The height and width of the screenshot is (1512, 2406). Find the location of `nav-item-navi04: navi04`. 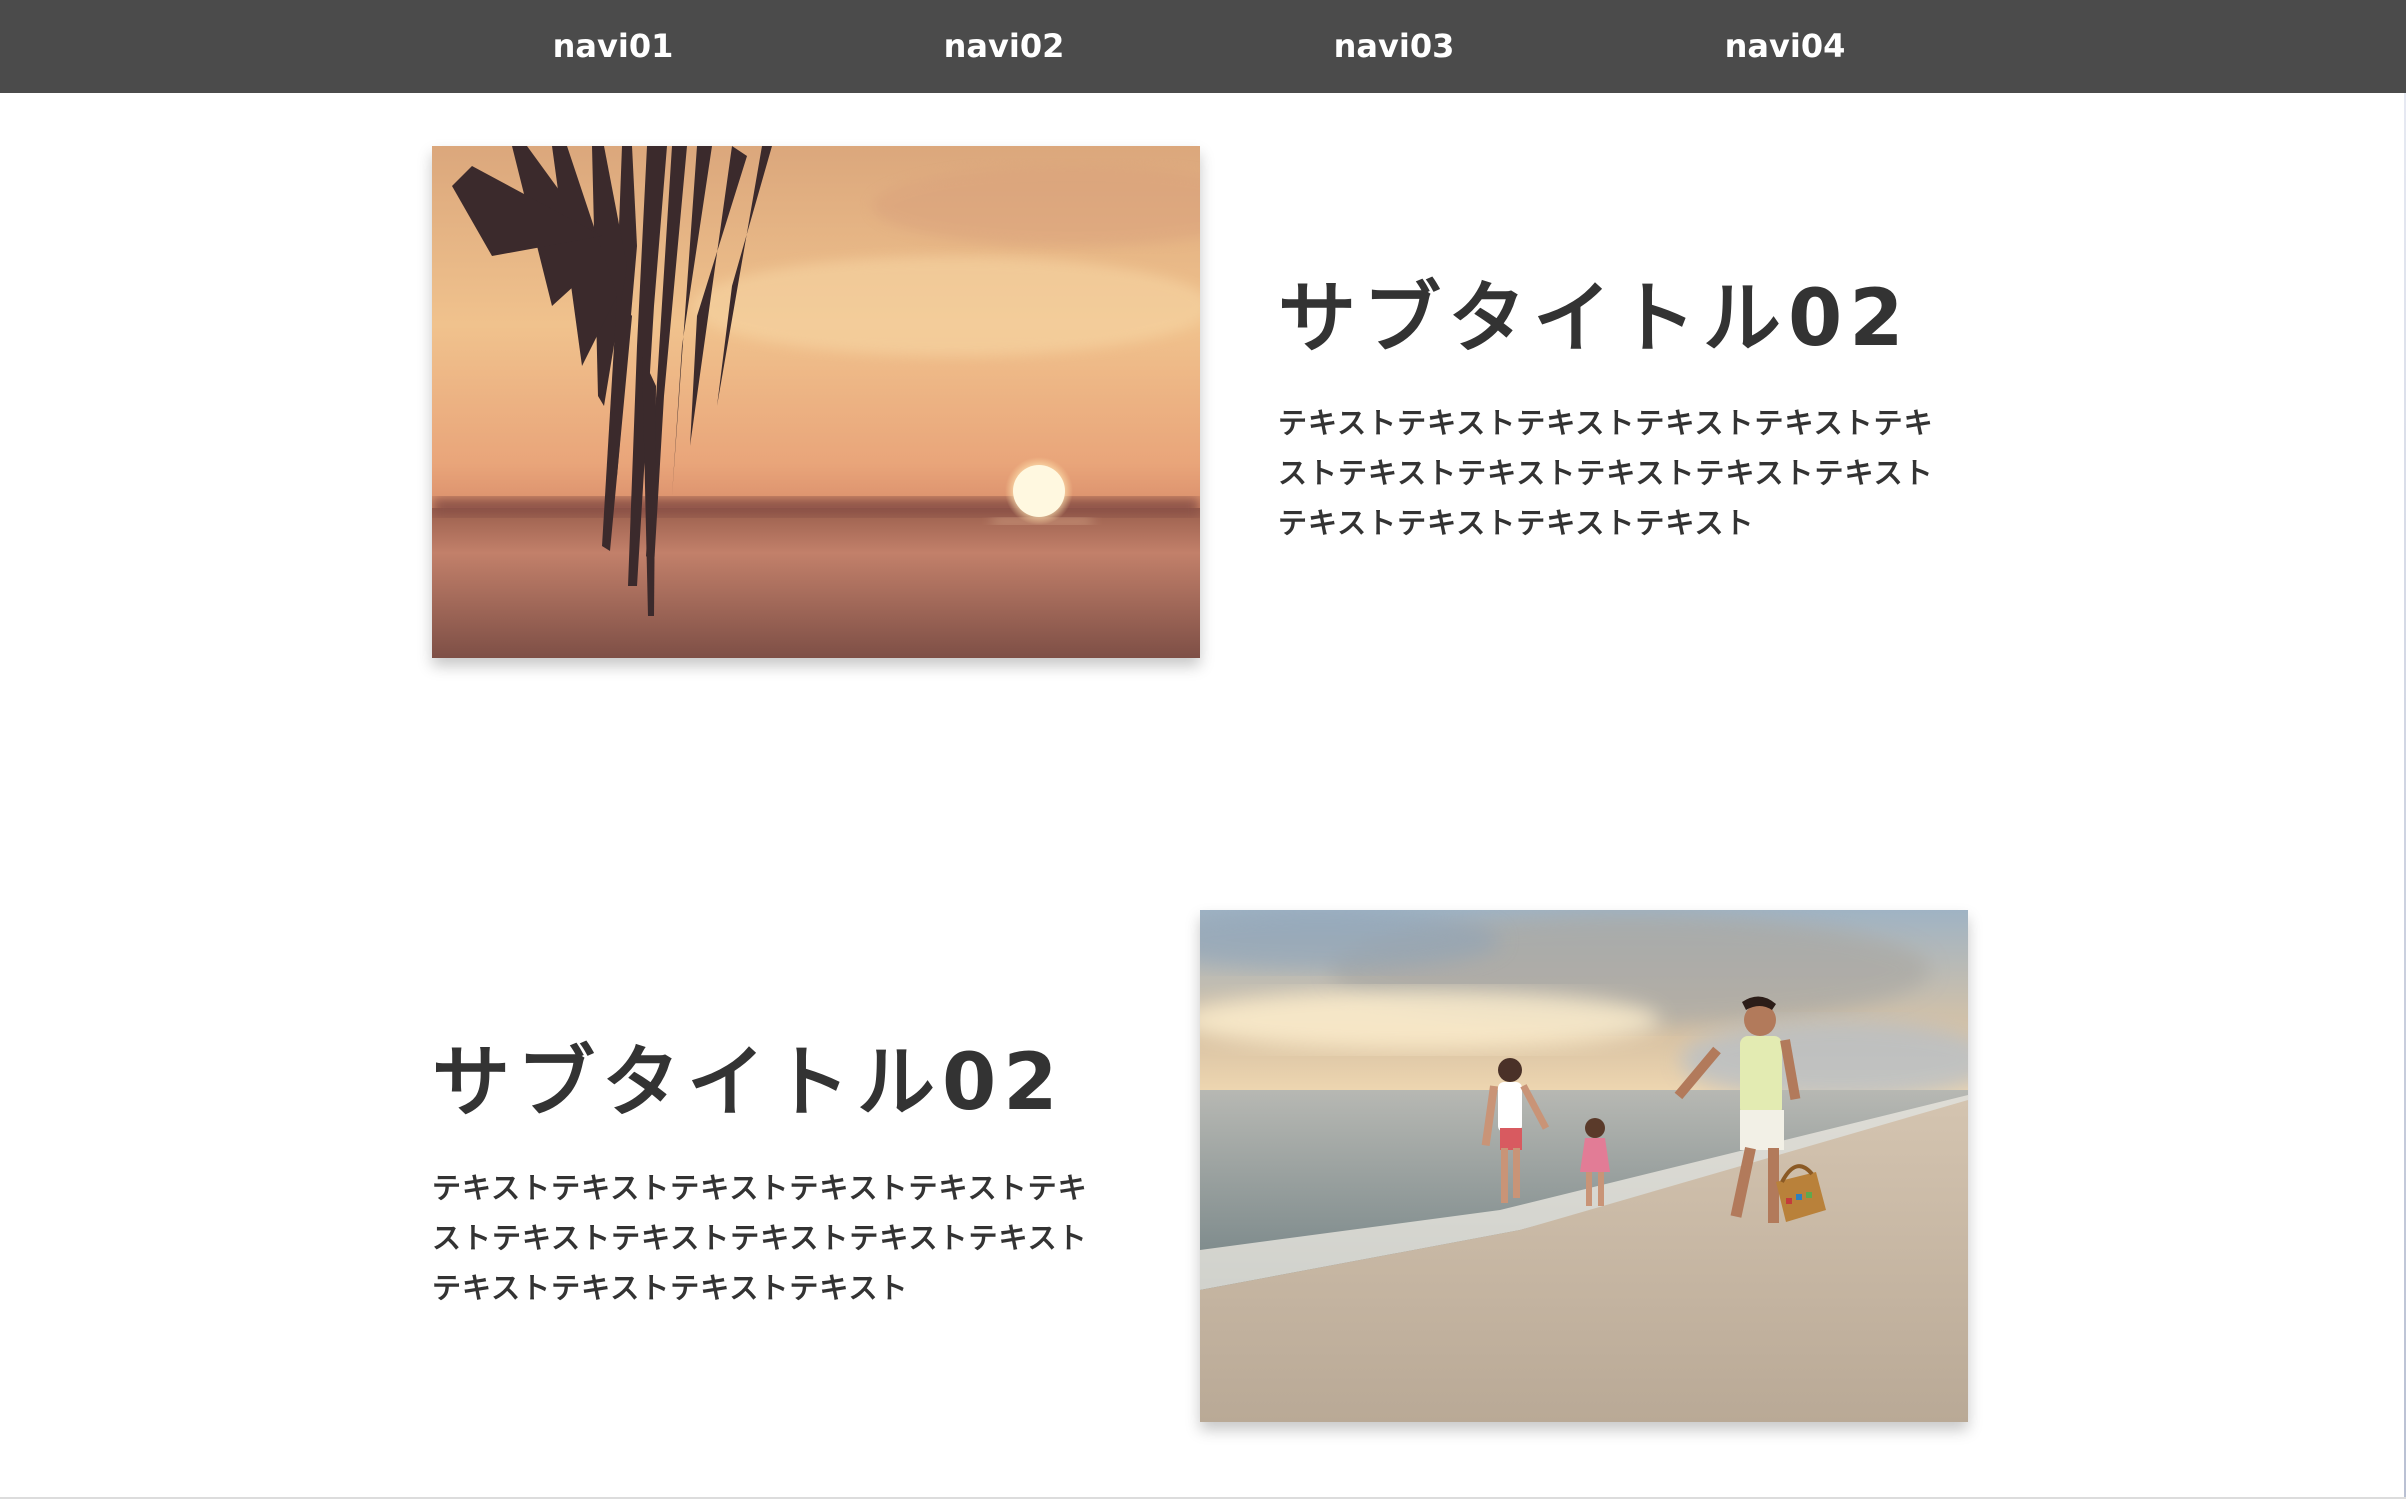

nav-item-navi04: navi04 is located at coordinates (1785, 46).